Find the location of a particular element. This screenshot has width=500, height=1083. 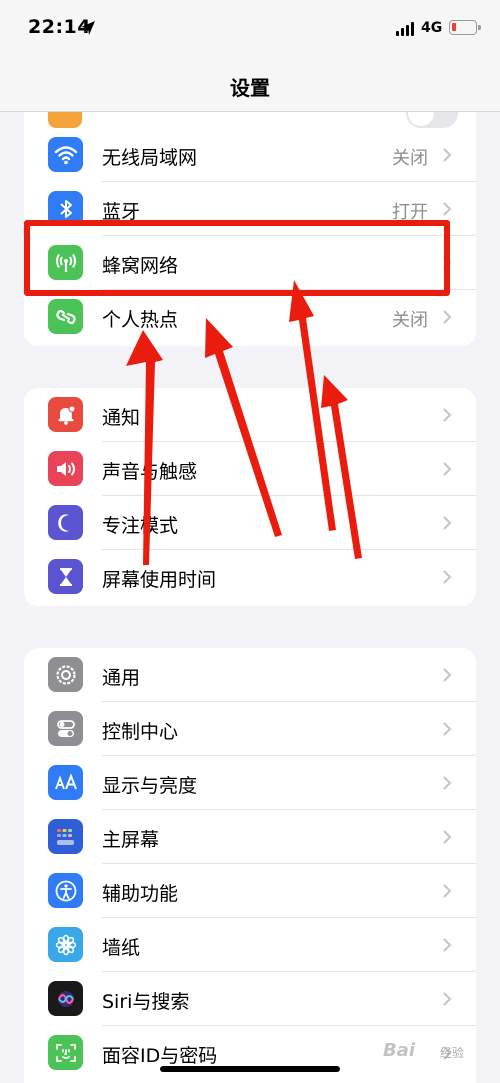

settings-row-accessibility: 辅助功能 is located at coordinates (250, 891).